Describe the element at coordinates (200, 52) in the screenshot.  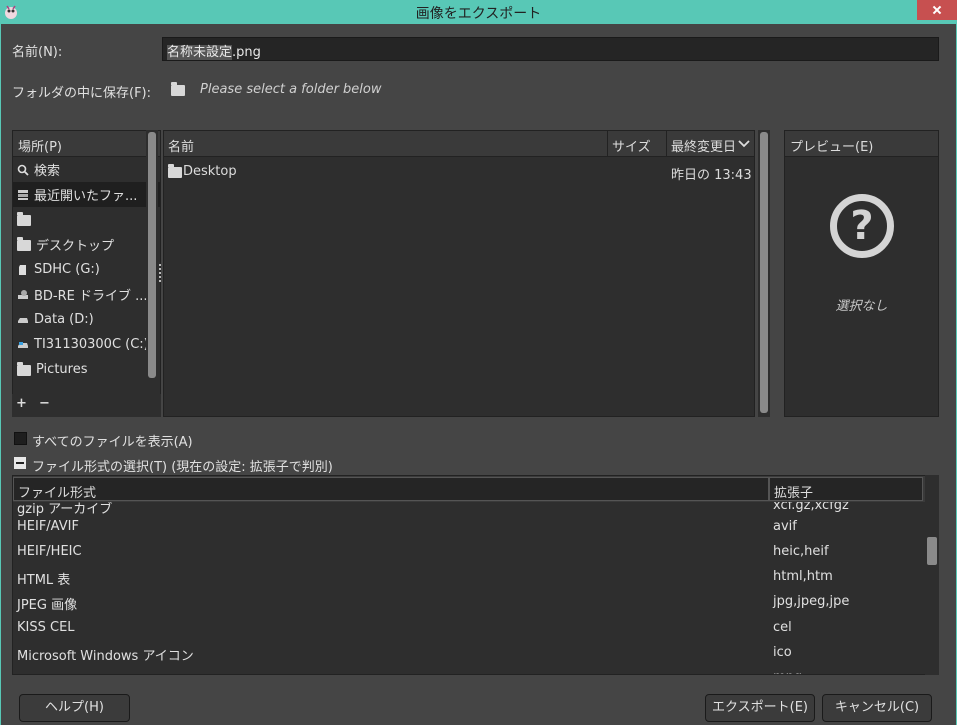
I see `filename-base: 名称未設定` at that location.